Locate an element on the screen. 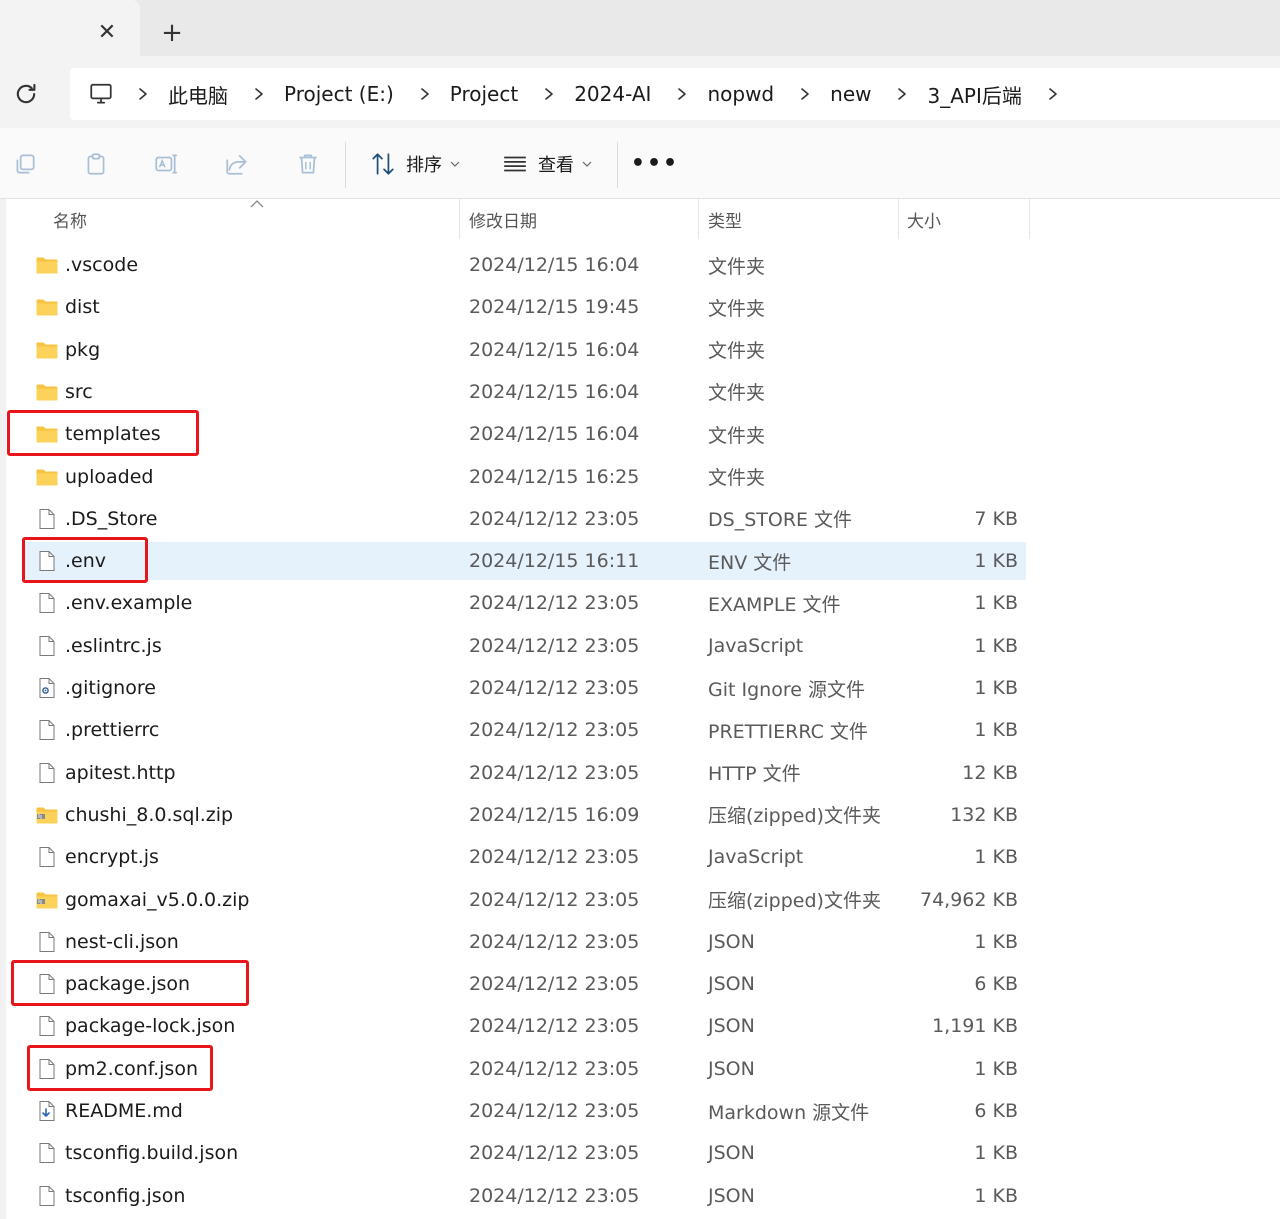 The height and width of the screenshot is (1219, 1280). file-name: .vscode is located at coordinates (102, 265).